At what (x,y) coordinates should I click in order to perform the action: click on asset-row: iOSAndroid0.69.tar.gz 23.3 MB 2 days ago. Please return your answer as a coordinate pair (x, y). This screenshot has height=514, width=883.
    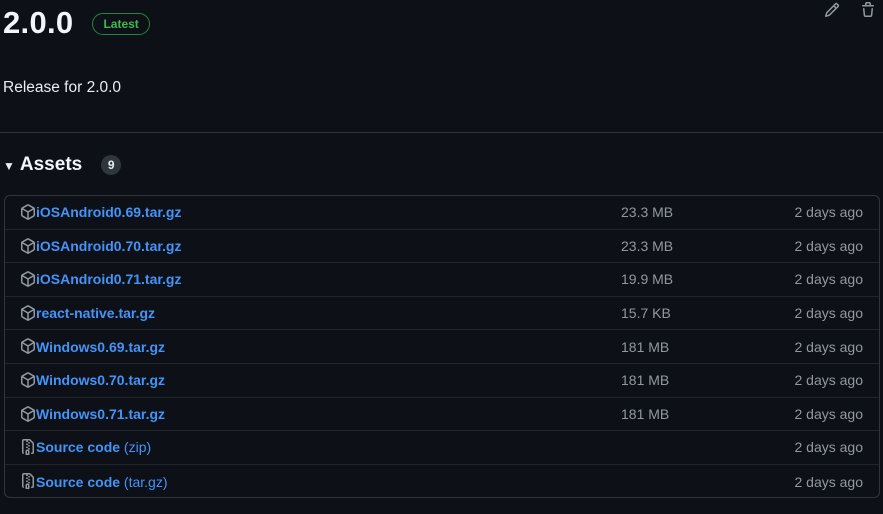
    Looking at the image, I should click on (442, 213).